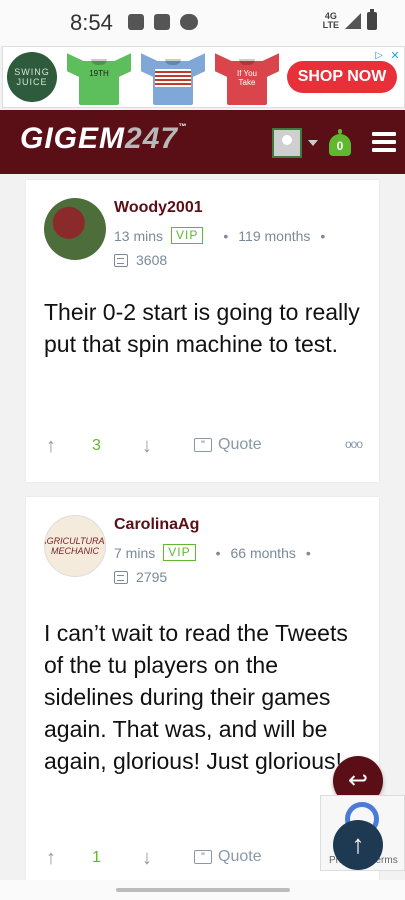 This screenshot has height=900, width=405. Describe the element at coordinates (342, 77) in the screenshot. I see `shop-now-button: SHOP NOW` at that location.